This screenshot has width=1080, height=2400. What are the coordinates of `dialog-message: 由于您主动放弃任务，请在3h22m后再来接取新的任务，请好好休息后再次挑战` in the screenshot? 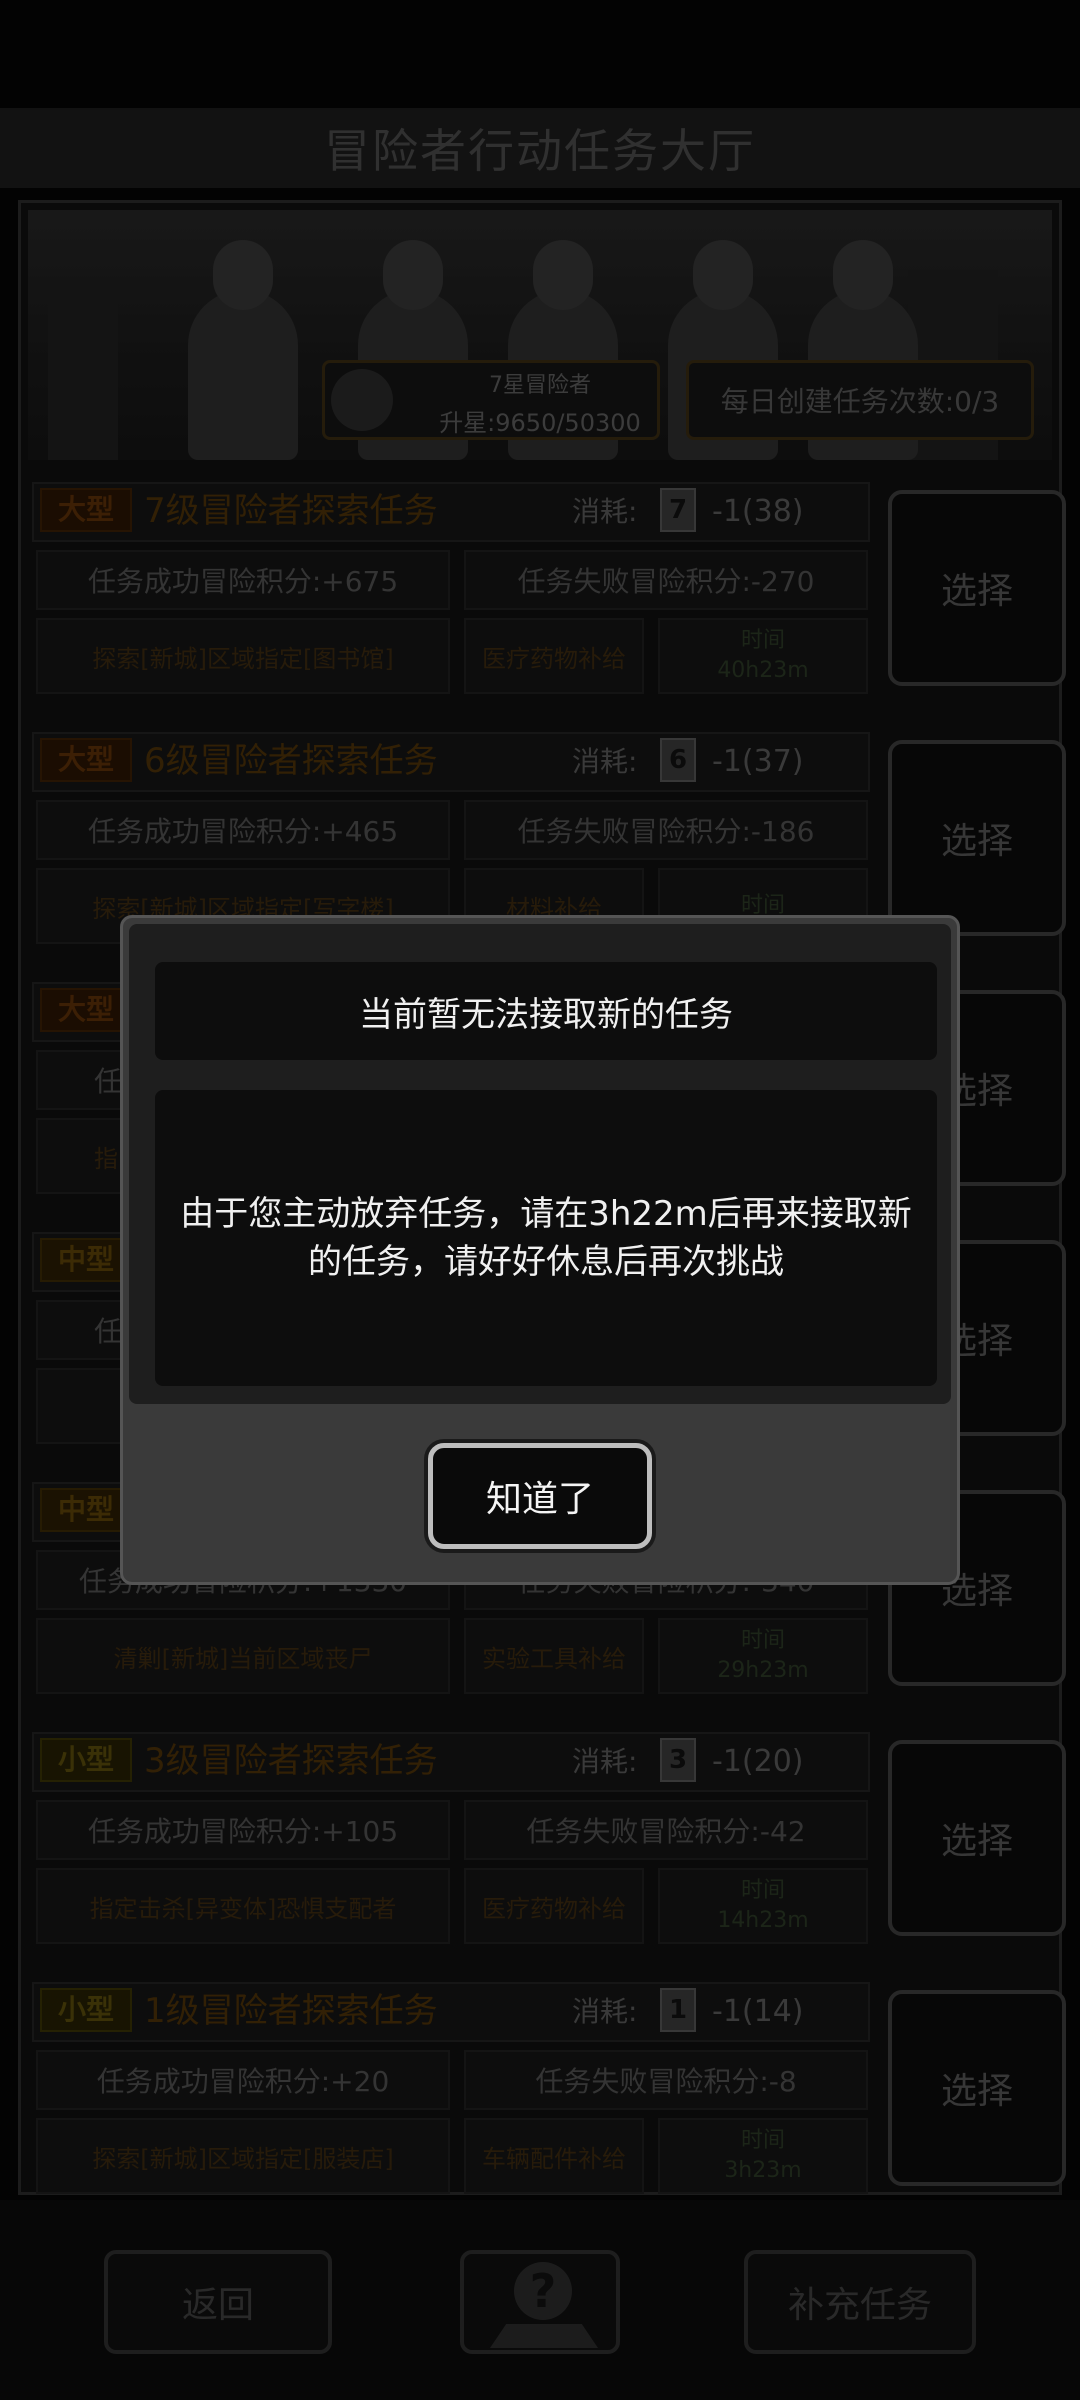 It's located at (546, 1238).